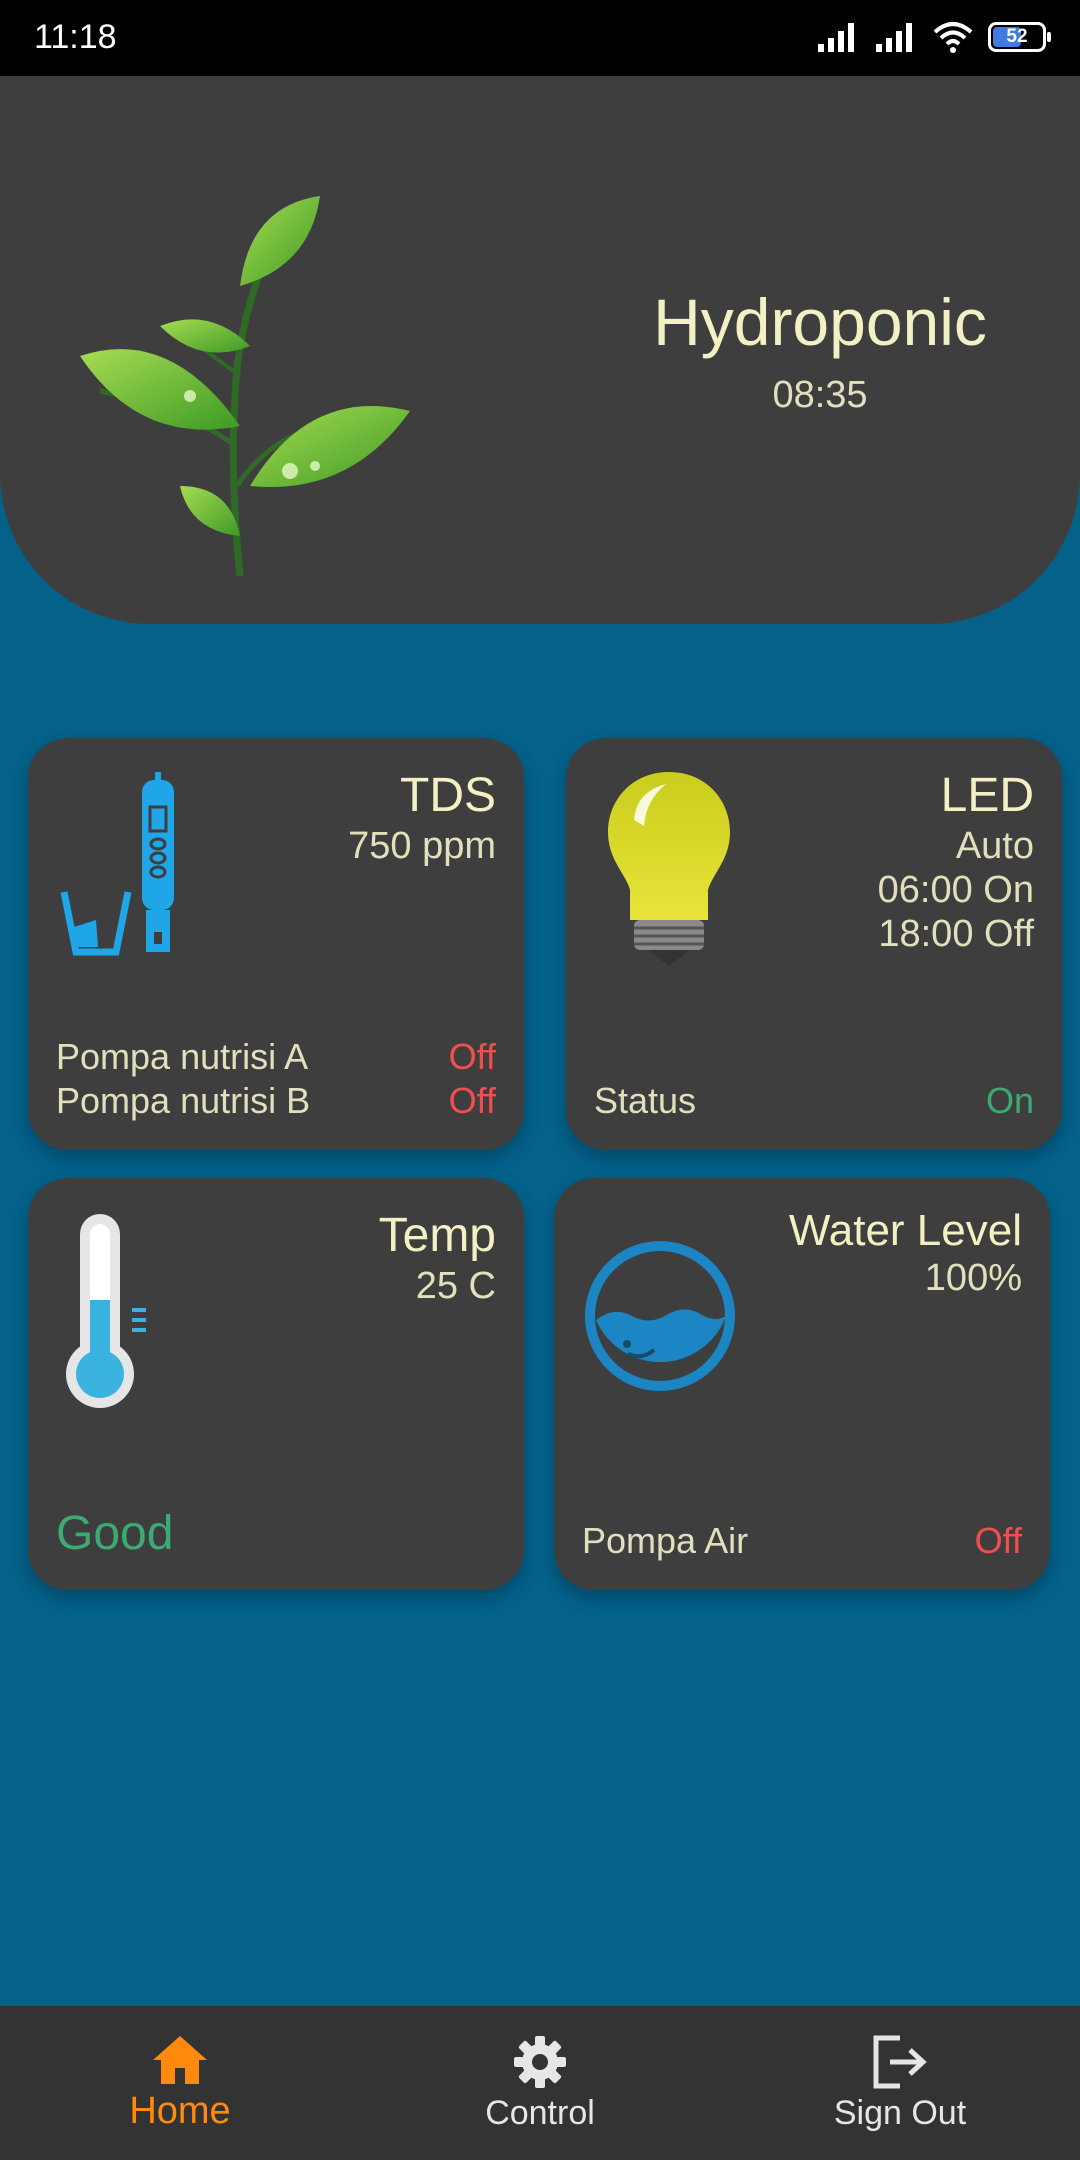  I want to click on water-level-card: Water Level 100% Pompa Air Off, so click(802, 1384).